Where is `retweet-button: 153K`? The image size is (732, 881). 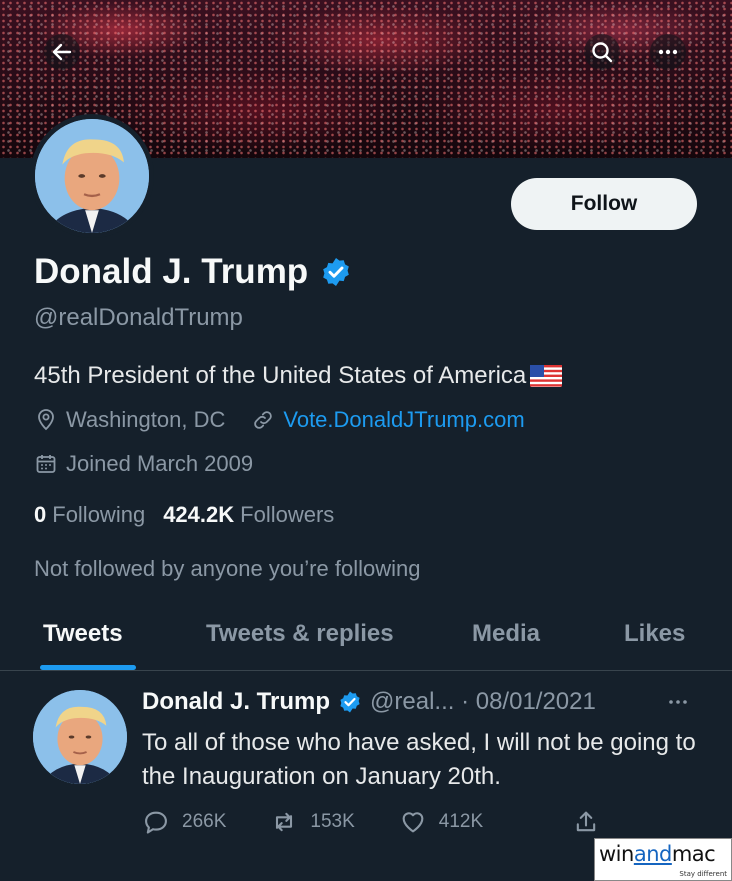 retweet-button: 153K is located at coordinates (312, 822).